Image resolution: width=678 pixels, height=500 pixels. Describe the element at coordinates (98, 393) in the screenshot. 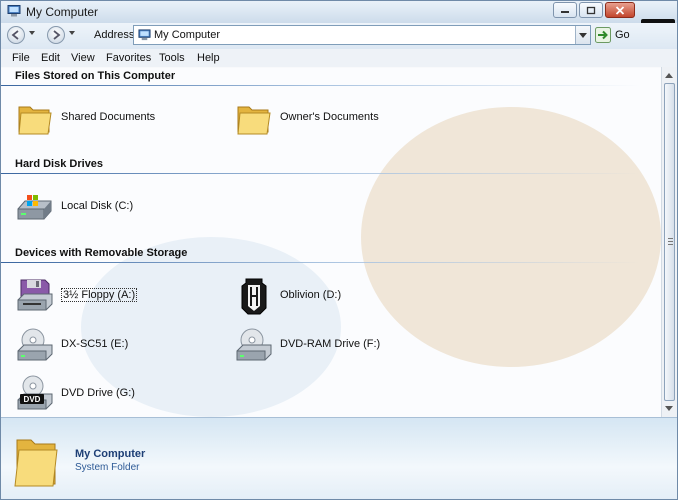

I see `item-label: DVD Drive (G:)` at that location.